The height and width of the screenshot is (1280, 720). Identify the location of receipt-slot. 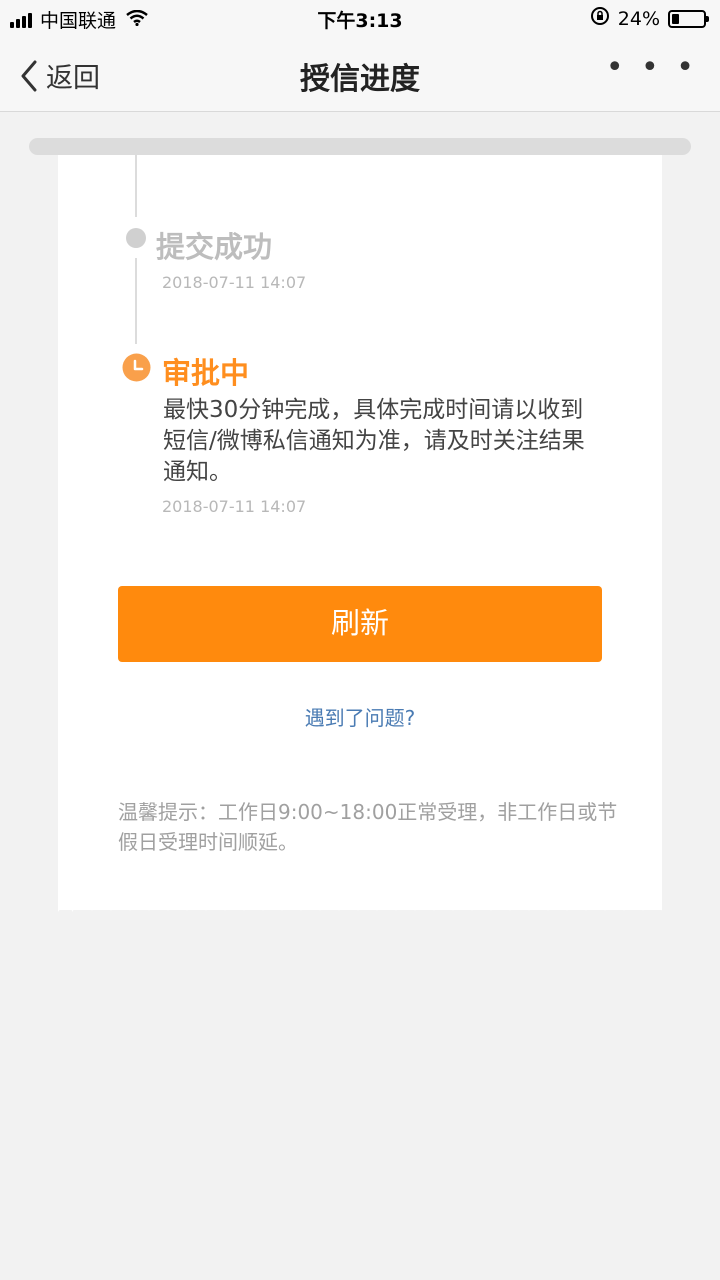
(360, 146).